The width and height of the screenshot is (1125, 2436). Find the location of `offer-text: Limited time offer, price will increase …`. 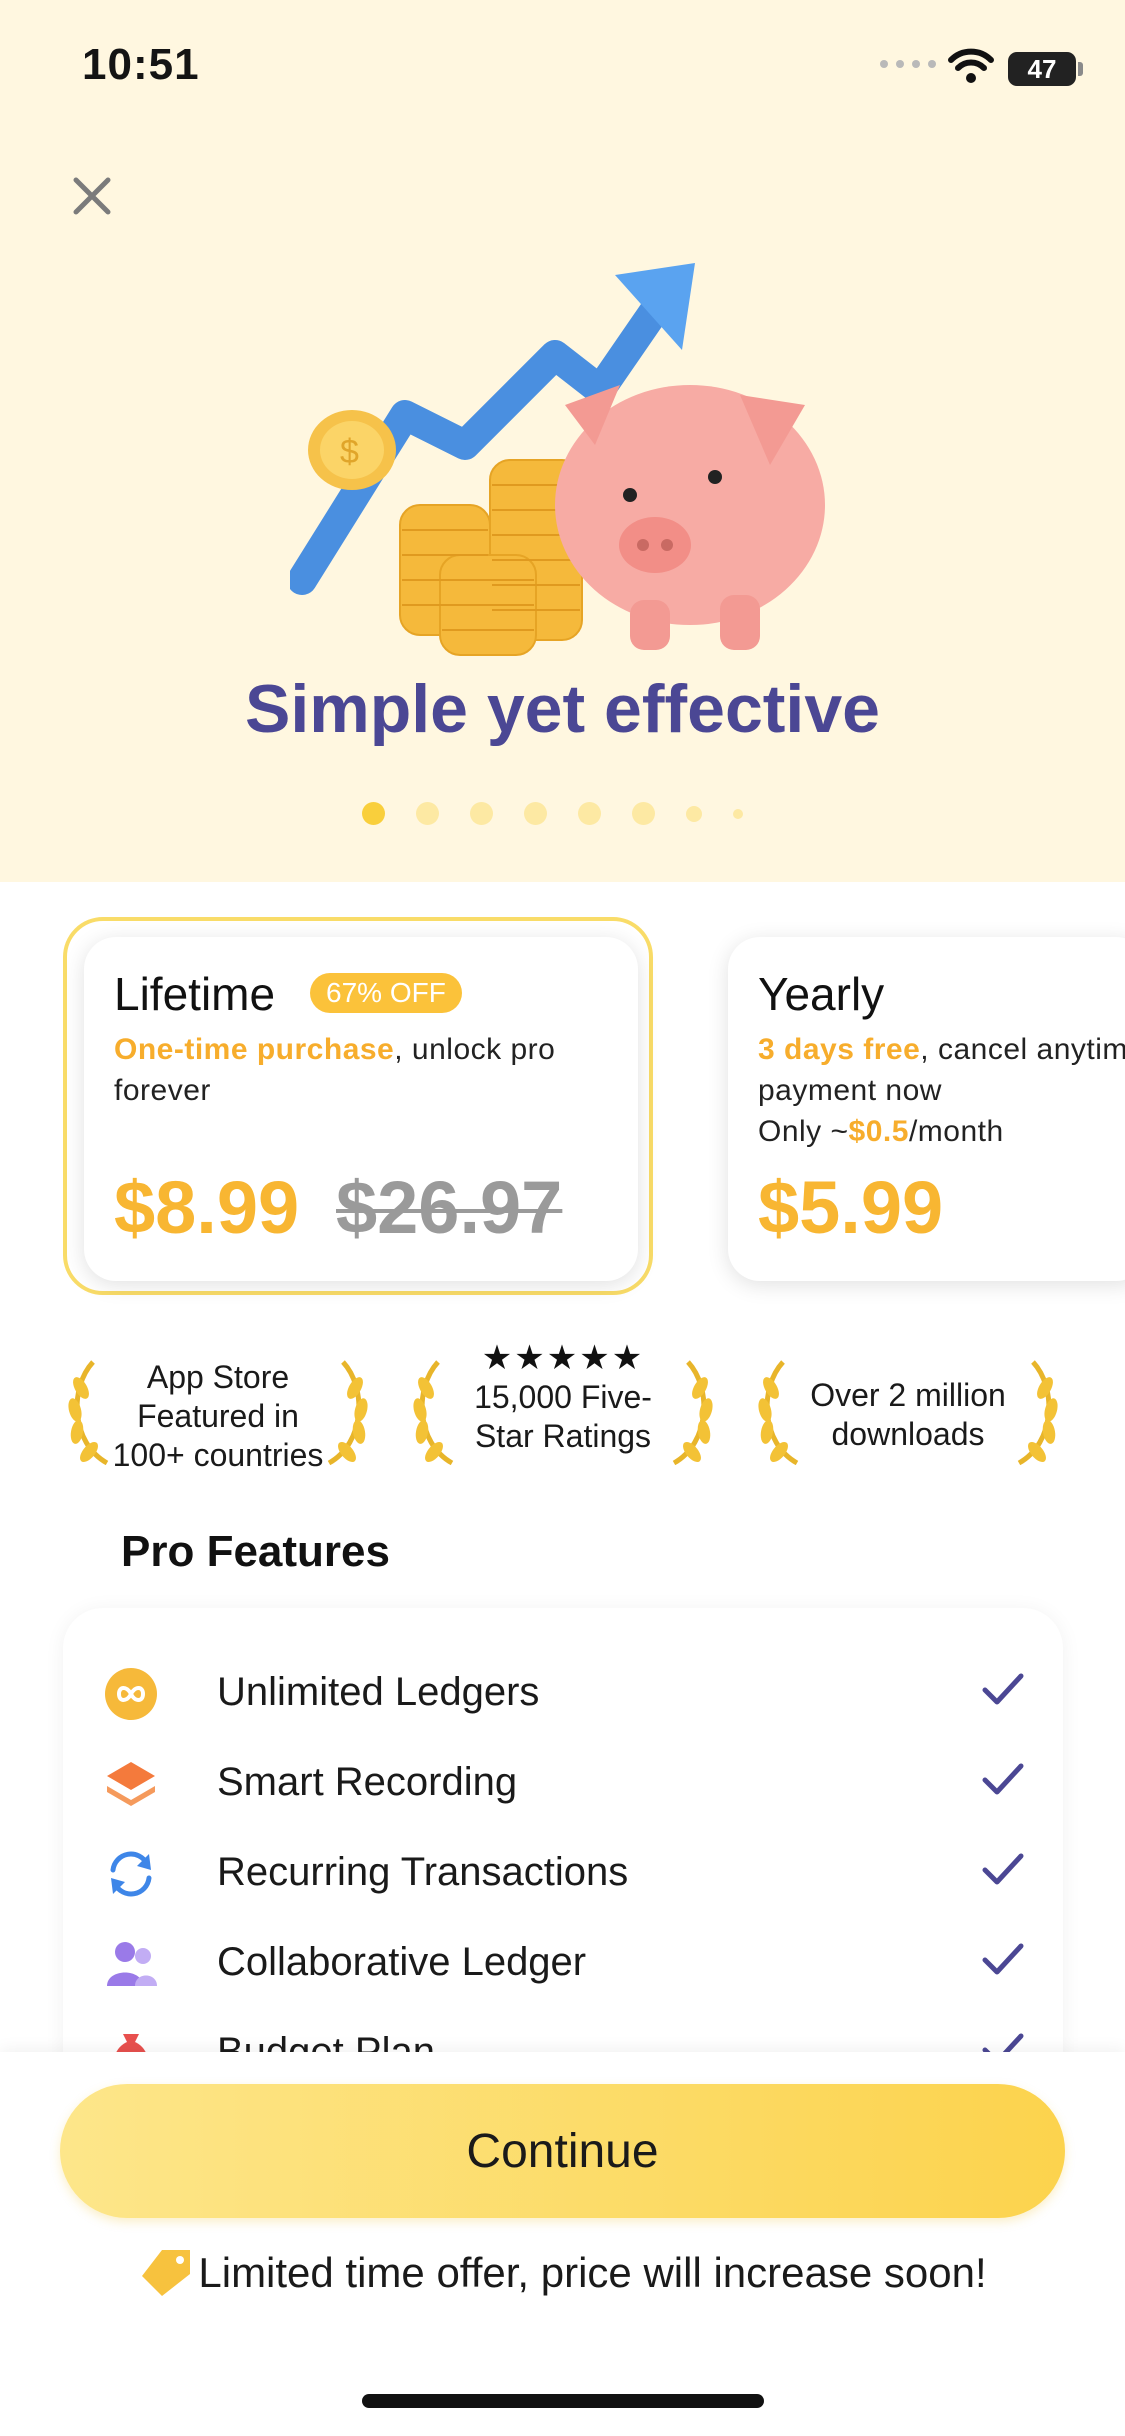

offer-text: Limited time offer, price will increase … is located at coordinates (592, 2272).